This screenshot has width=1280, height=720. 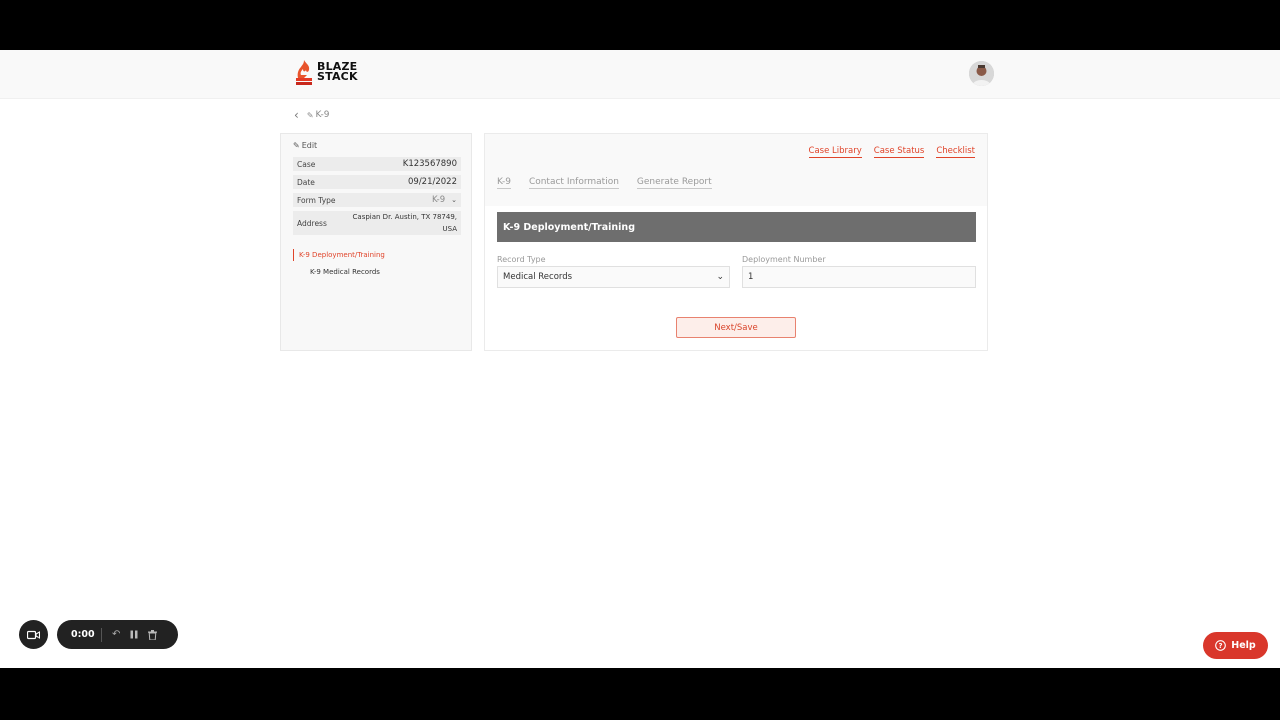 I want to click on breadcrumb-current: ✎ K-9, so click(x=318, y=115).